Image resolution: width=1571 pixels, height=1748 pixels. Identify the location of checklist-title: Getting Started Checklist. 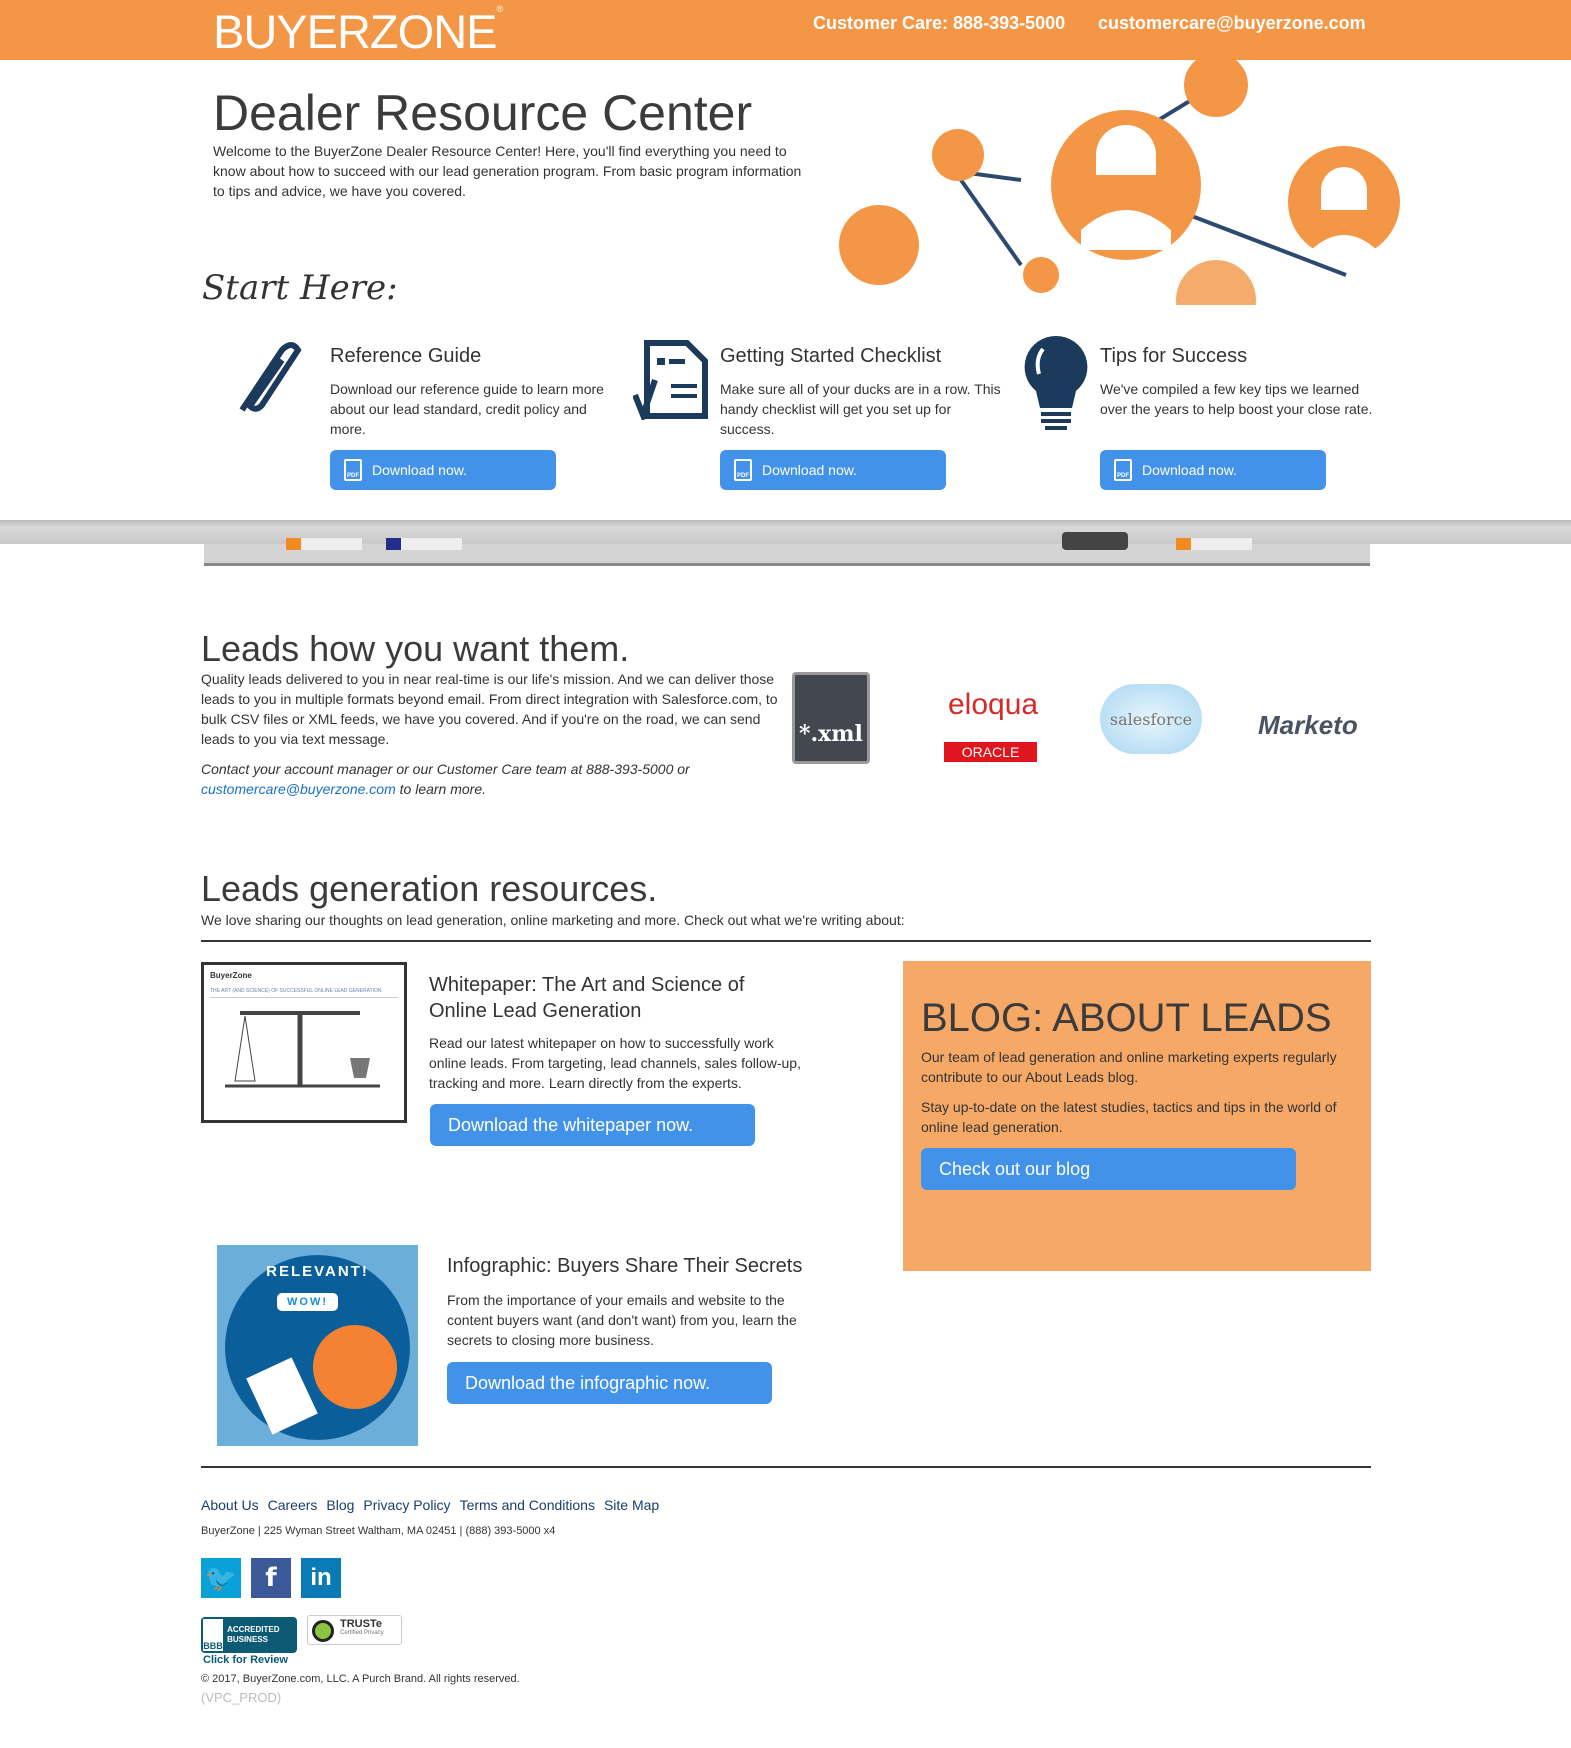
(831, 356).